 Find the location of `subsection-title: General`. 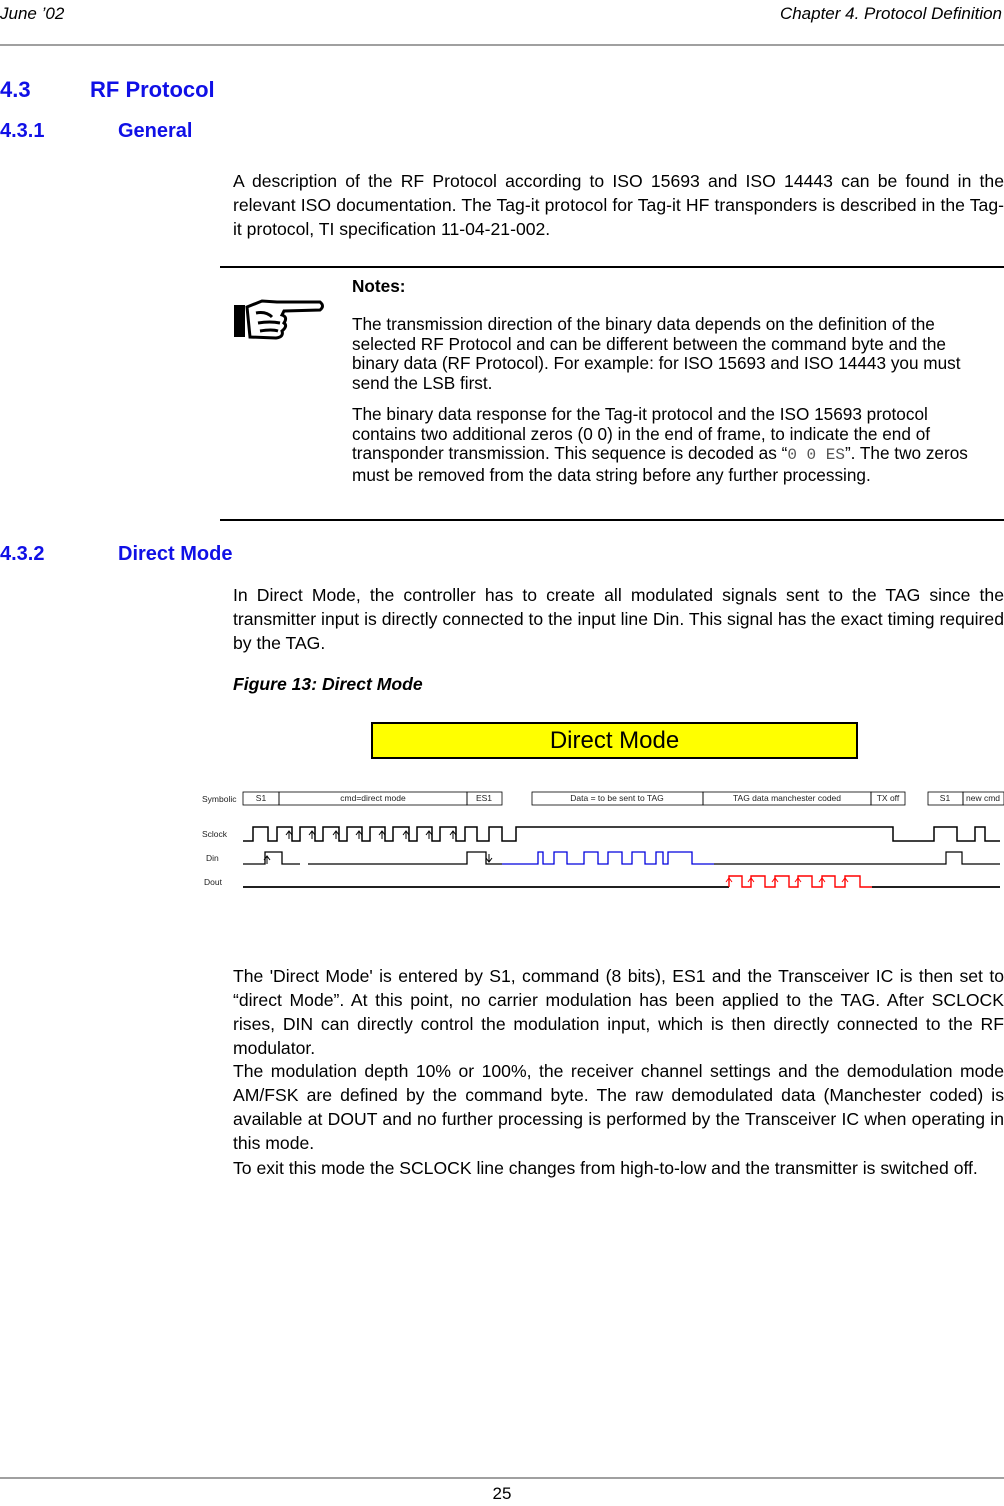

subsection-title: General is located at coordinates (155, 131).